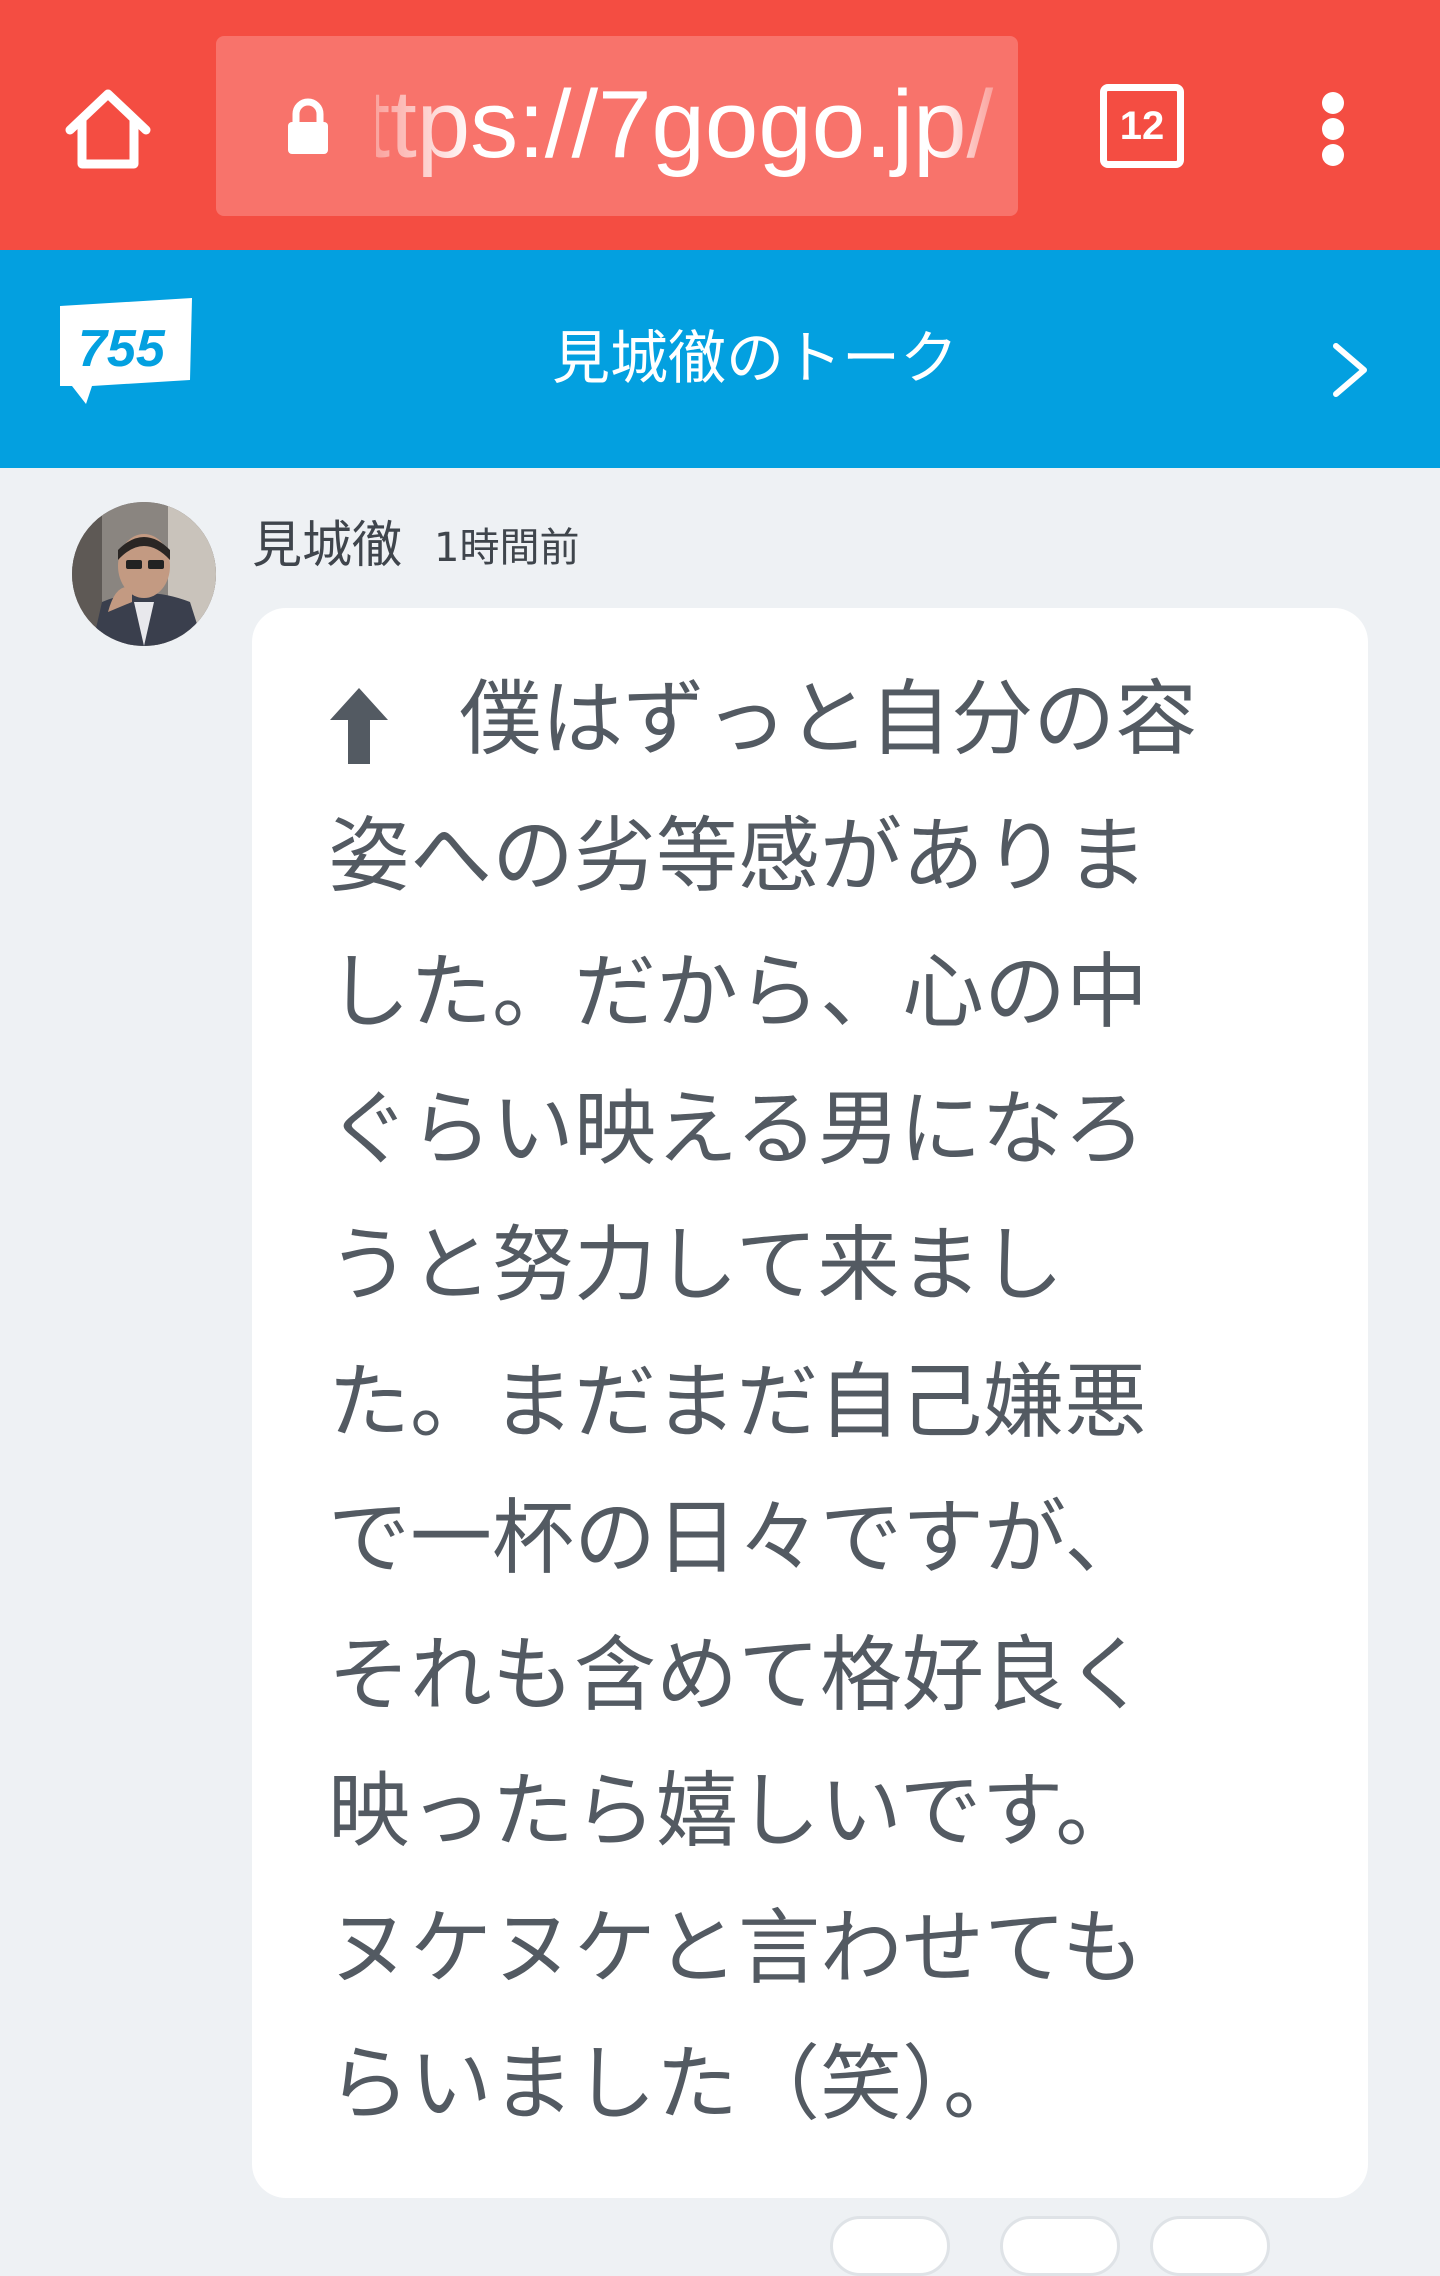 The height and width of the screenshot is (2276, 1440). Describe the element at coordinates (327, 545) in the screenshot. I see `author-name: 見城徹` at that location.